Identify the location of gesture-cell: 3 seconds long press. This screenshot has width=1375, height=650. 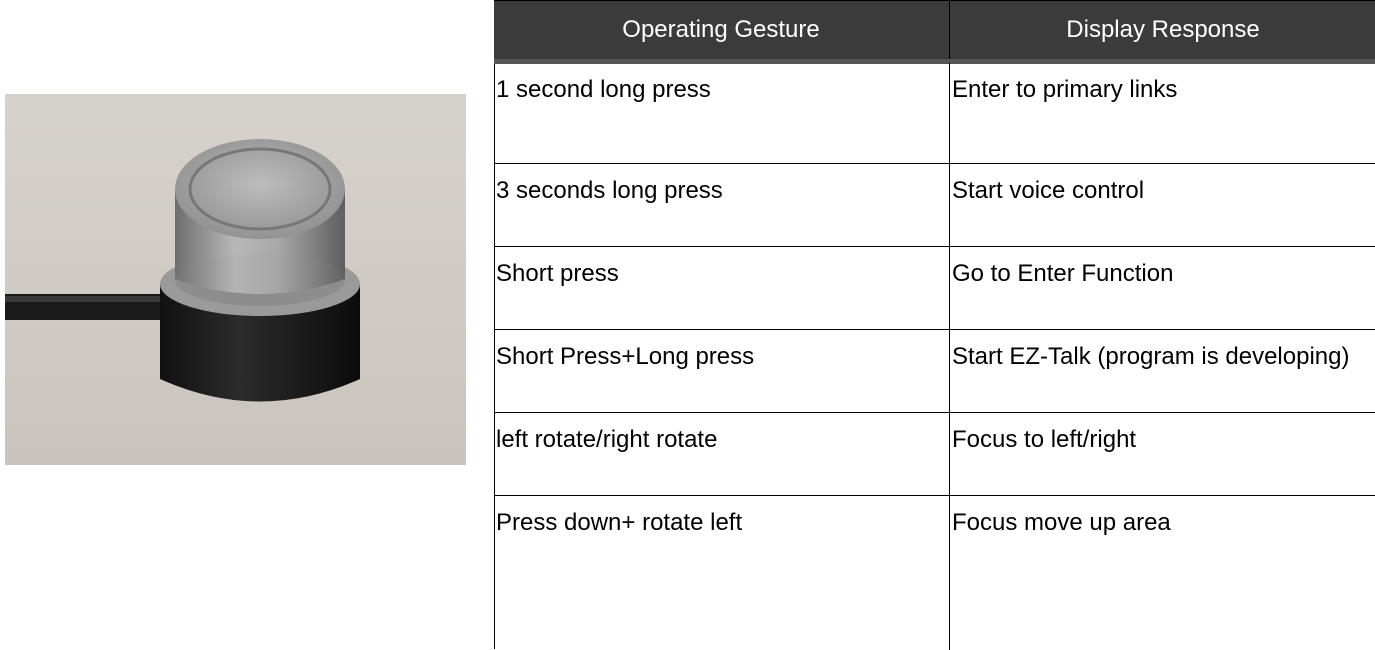
(609, 190).